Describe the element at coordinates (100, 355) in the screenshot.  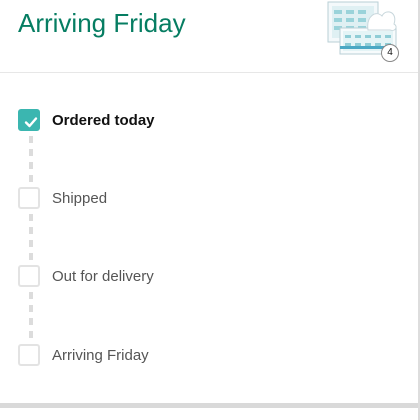
I see `step-label: Arriving Friday` at that location.